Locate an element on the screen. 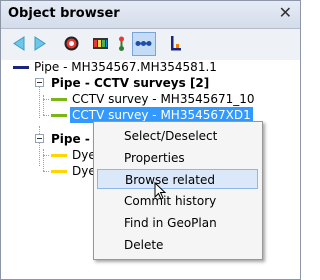 This screenshot has width=320, height=280. target-icon is located at coordinates (71, 43).